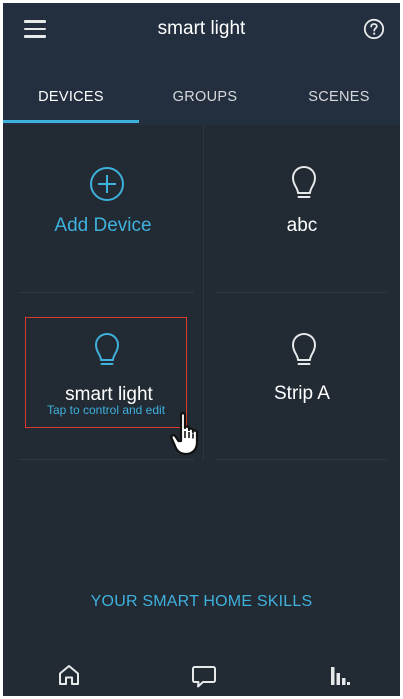 The image size is (403, 699). What do you see at coordinates (103, 208) in the screenshot?
I see `add-device-tile: Add Device` at bounding box center [103, 208].